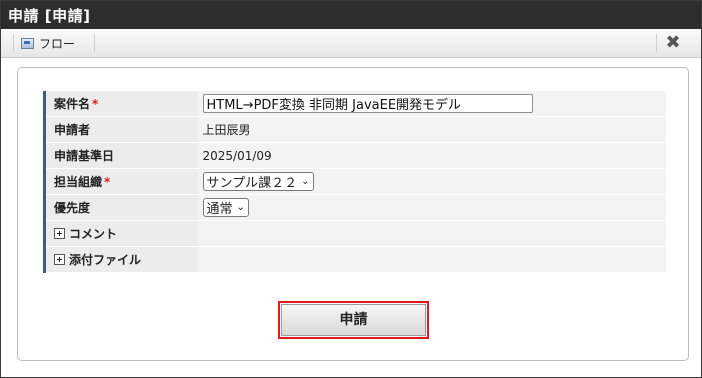 The height and width of the screenshot is (378, 702). What do you see at coordinates (354, 233) in the screenshot?
I see `form-row-comment: コメント` at bounding box center [354, 233].